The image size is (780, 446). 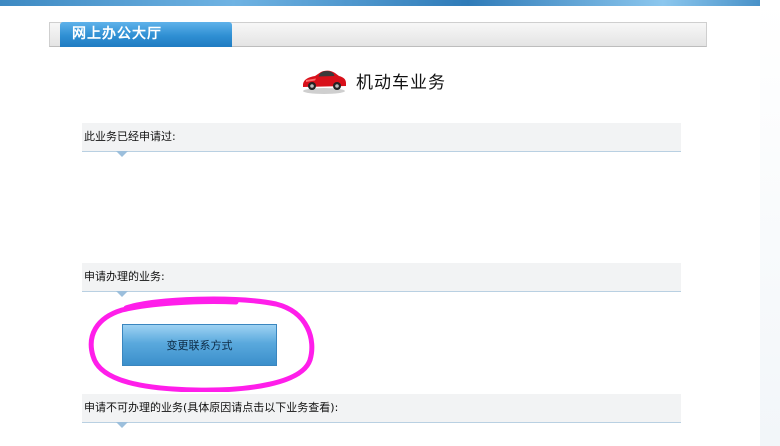 I want to click on hall-header-bar: 网上办公大厅, so click(x=378, y=34).